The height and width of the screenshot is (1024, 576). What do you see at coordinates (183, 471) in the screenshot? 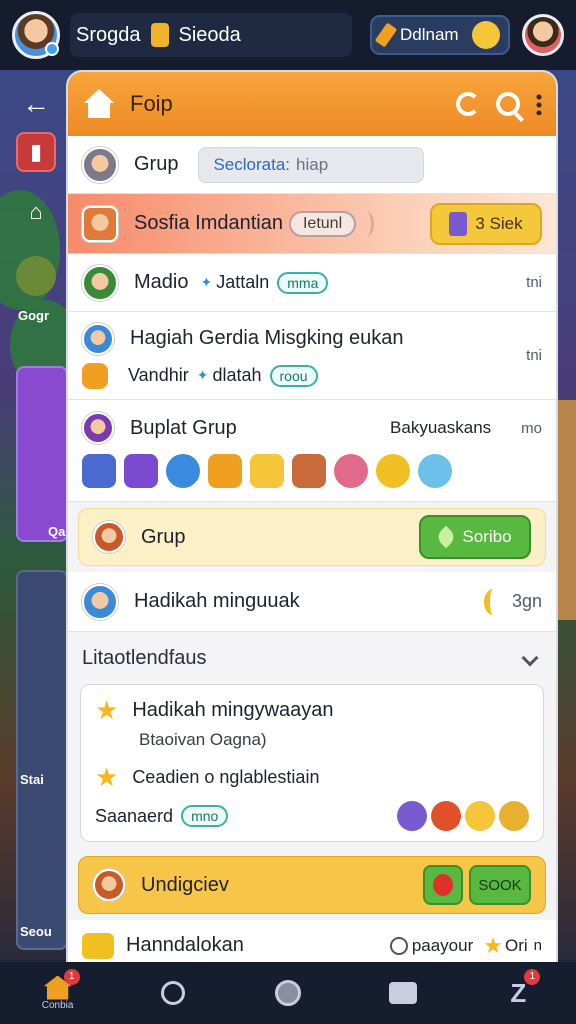
I see `orb-icon` at bounding box center [183, 471].